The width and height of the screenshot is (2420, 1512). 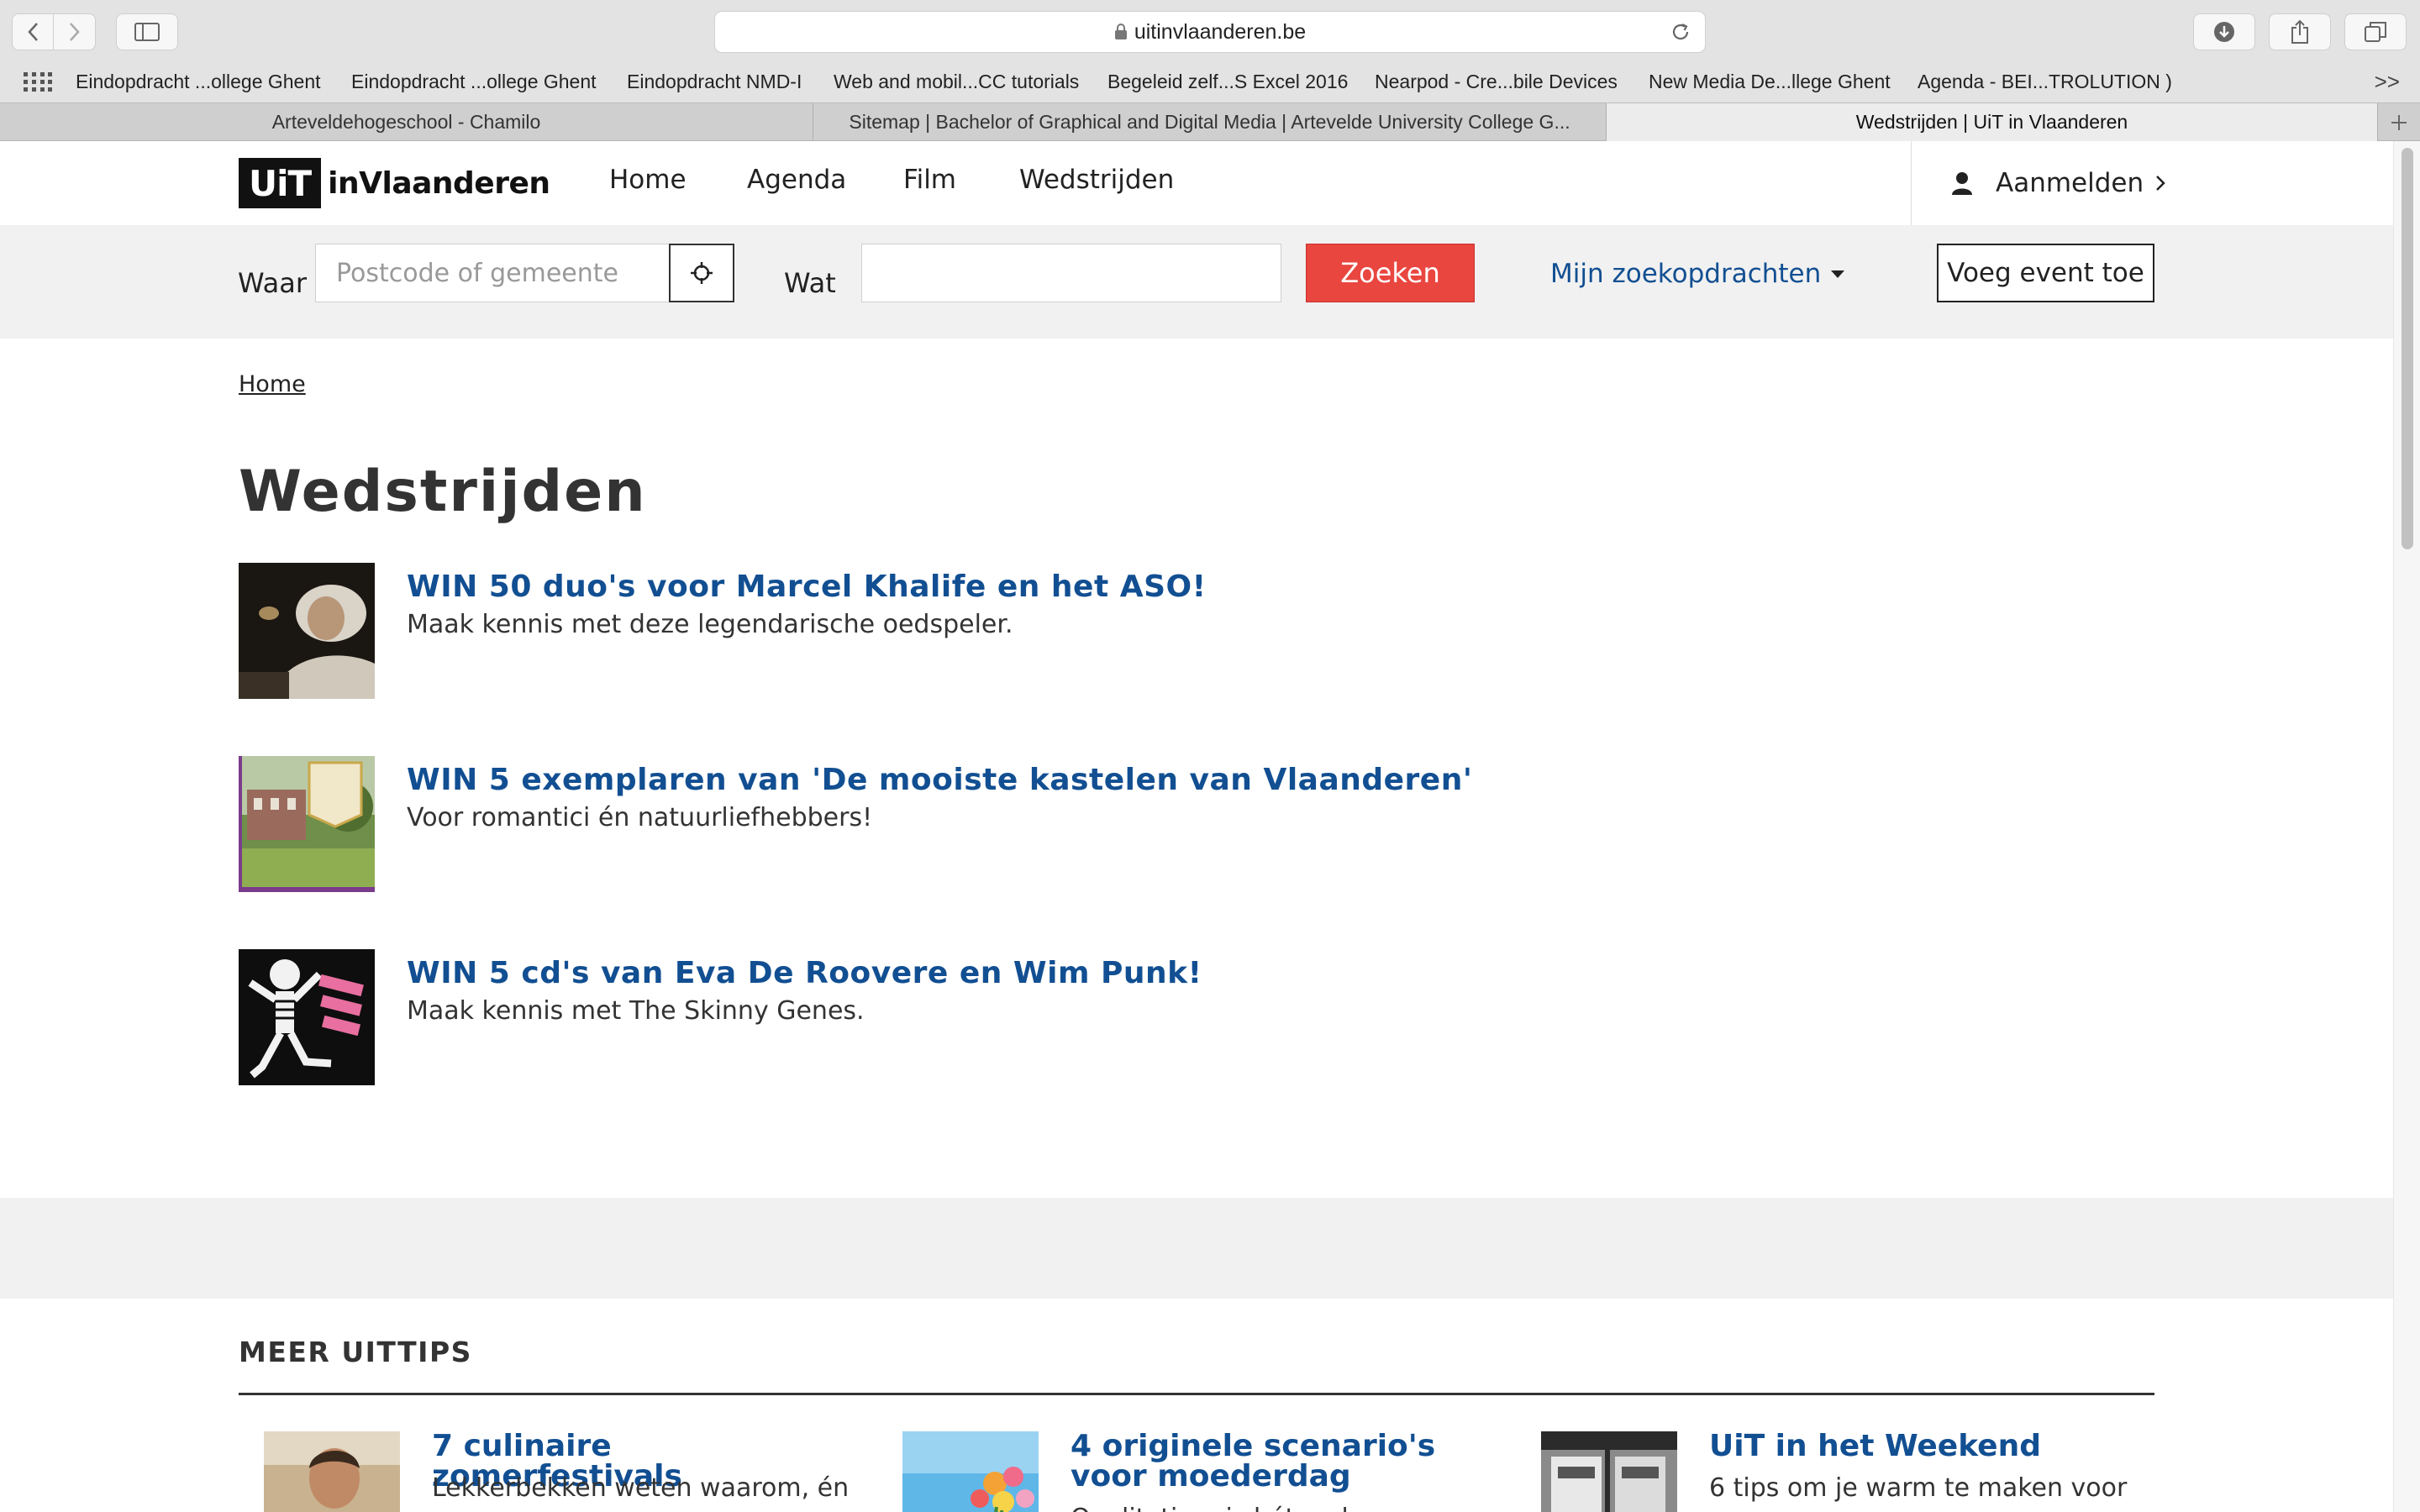 What do you see at coordinates (2375, 31) in the screenshot?
I see `tab-overview-icon` at bounding box center [2375, 31].